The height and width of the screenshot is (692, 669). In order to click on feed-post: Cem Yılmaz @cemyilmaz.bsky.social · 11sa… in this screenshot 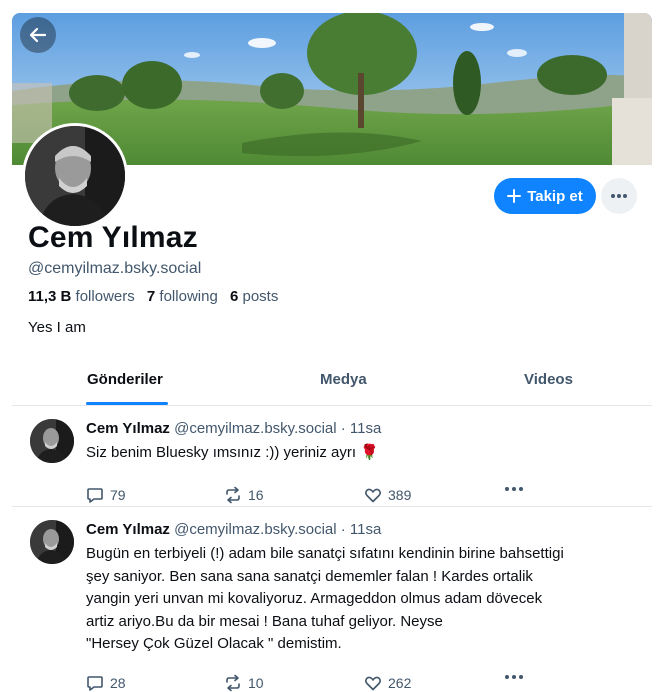, I will do `click(332, 456)`.